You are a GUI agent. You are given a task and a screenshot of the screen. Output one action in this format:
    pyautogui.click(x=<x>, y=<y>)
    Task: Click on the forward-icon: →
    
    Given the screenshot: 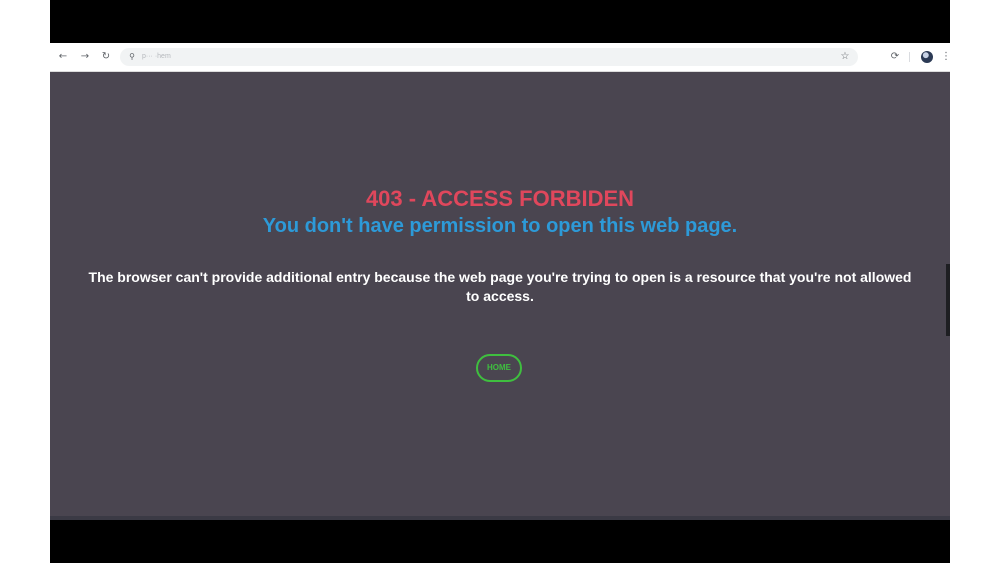 What is the action you would take?
    pyautogui.click(x=85, y=57)
    